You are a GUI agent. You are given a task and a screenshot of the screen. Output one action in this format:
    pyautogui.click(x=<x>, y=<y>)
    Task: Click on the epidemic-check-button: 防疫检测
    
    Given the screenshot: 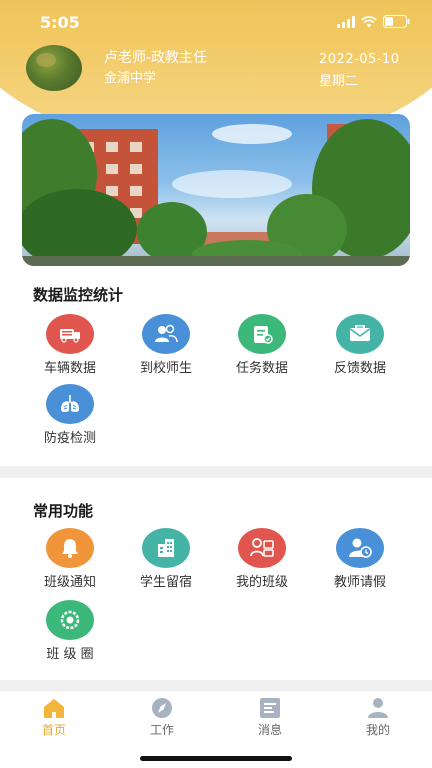 What is the action you would take?
    pyautogui.click(x=70, y=415)
    